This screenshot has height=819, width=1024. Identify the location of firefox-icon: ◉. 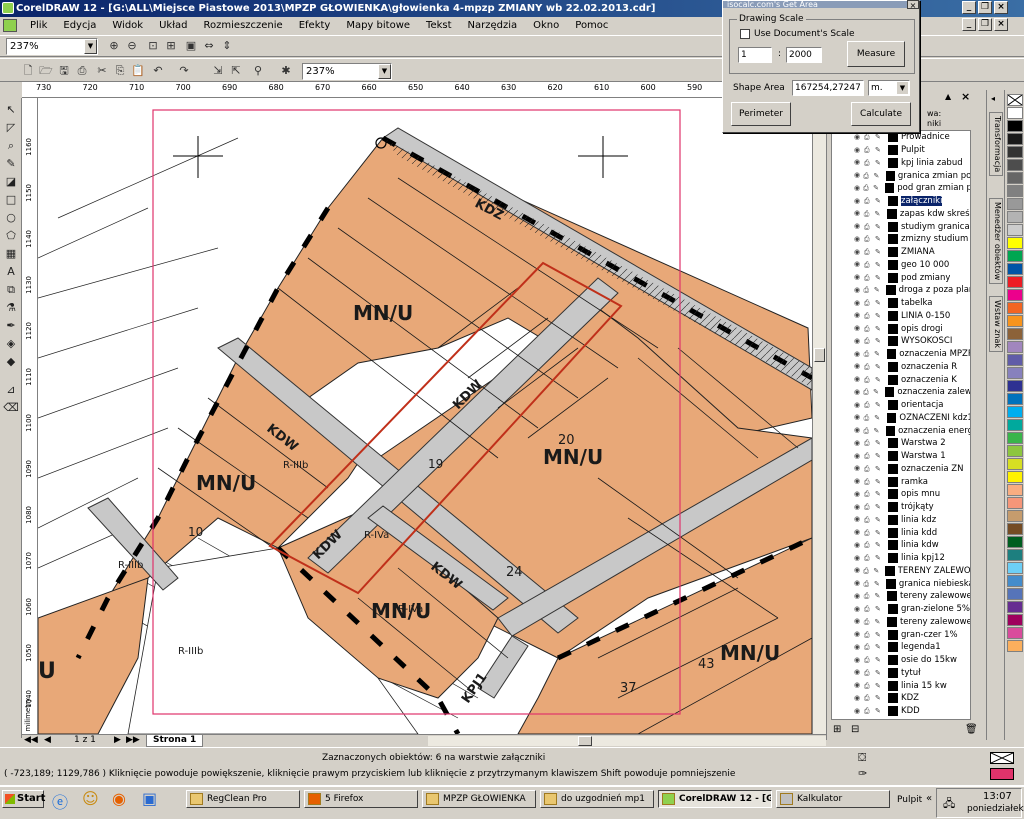
(119, 798).